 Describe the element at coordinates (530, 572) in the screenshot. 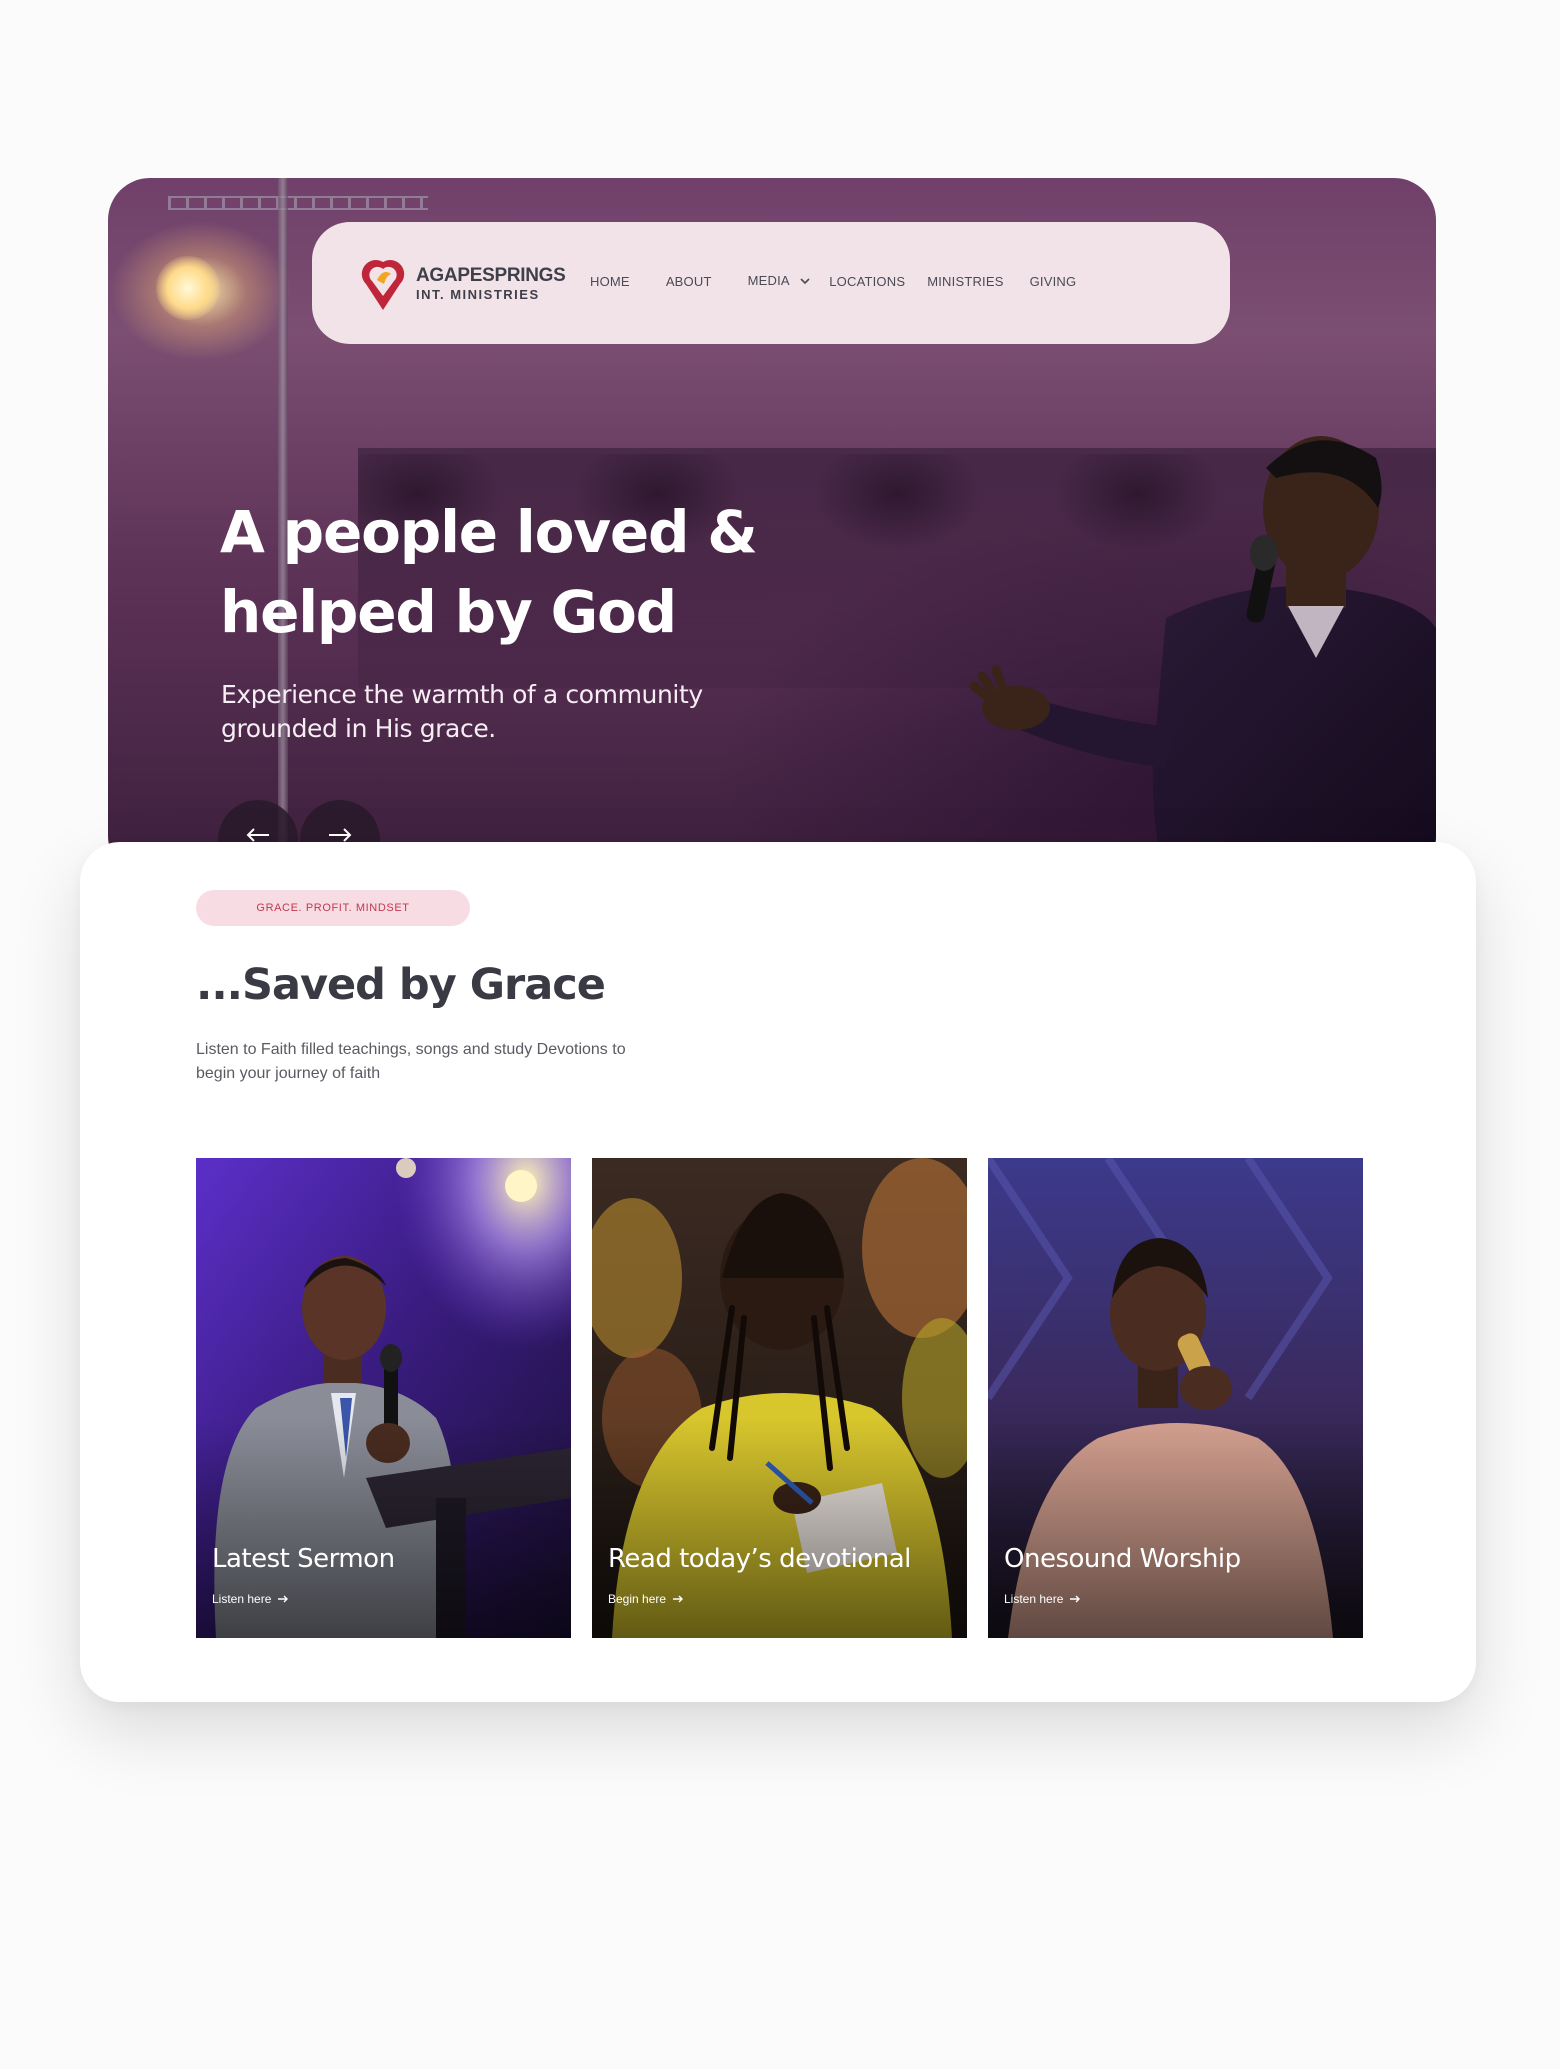

I see `hero-title: A people loved & helped by God` at that location.